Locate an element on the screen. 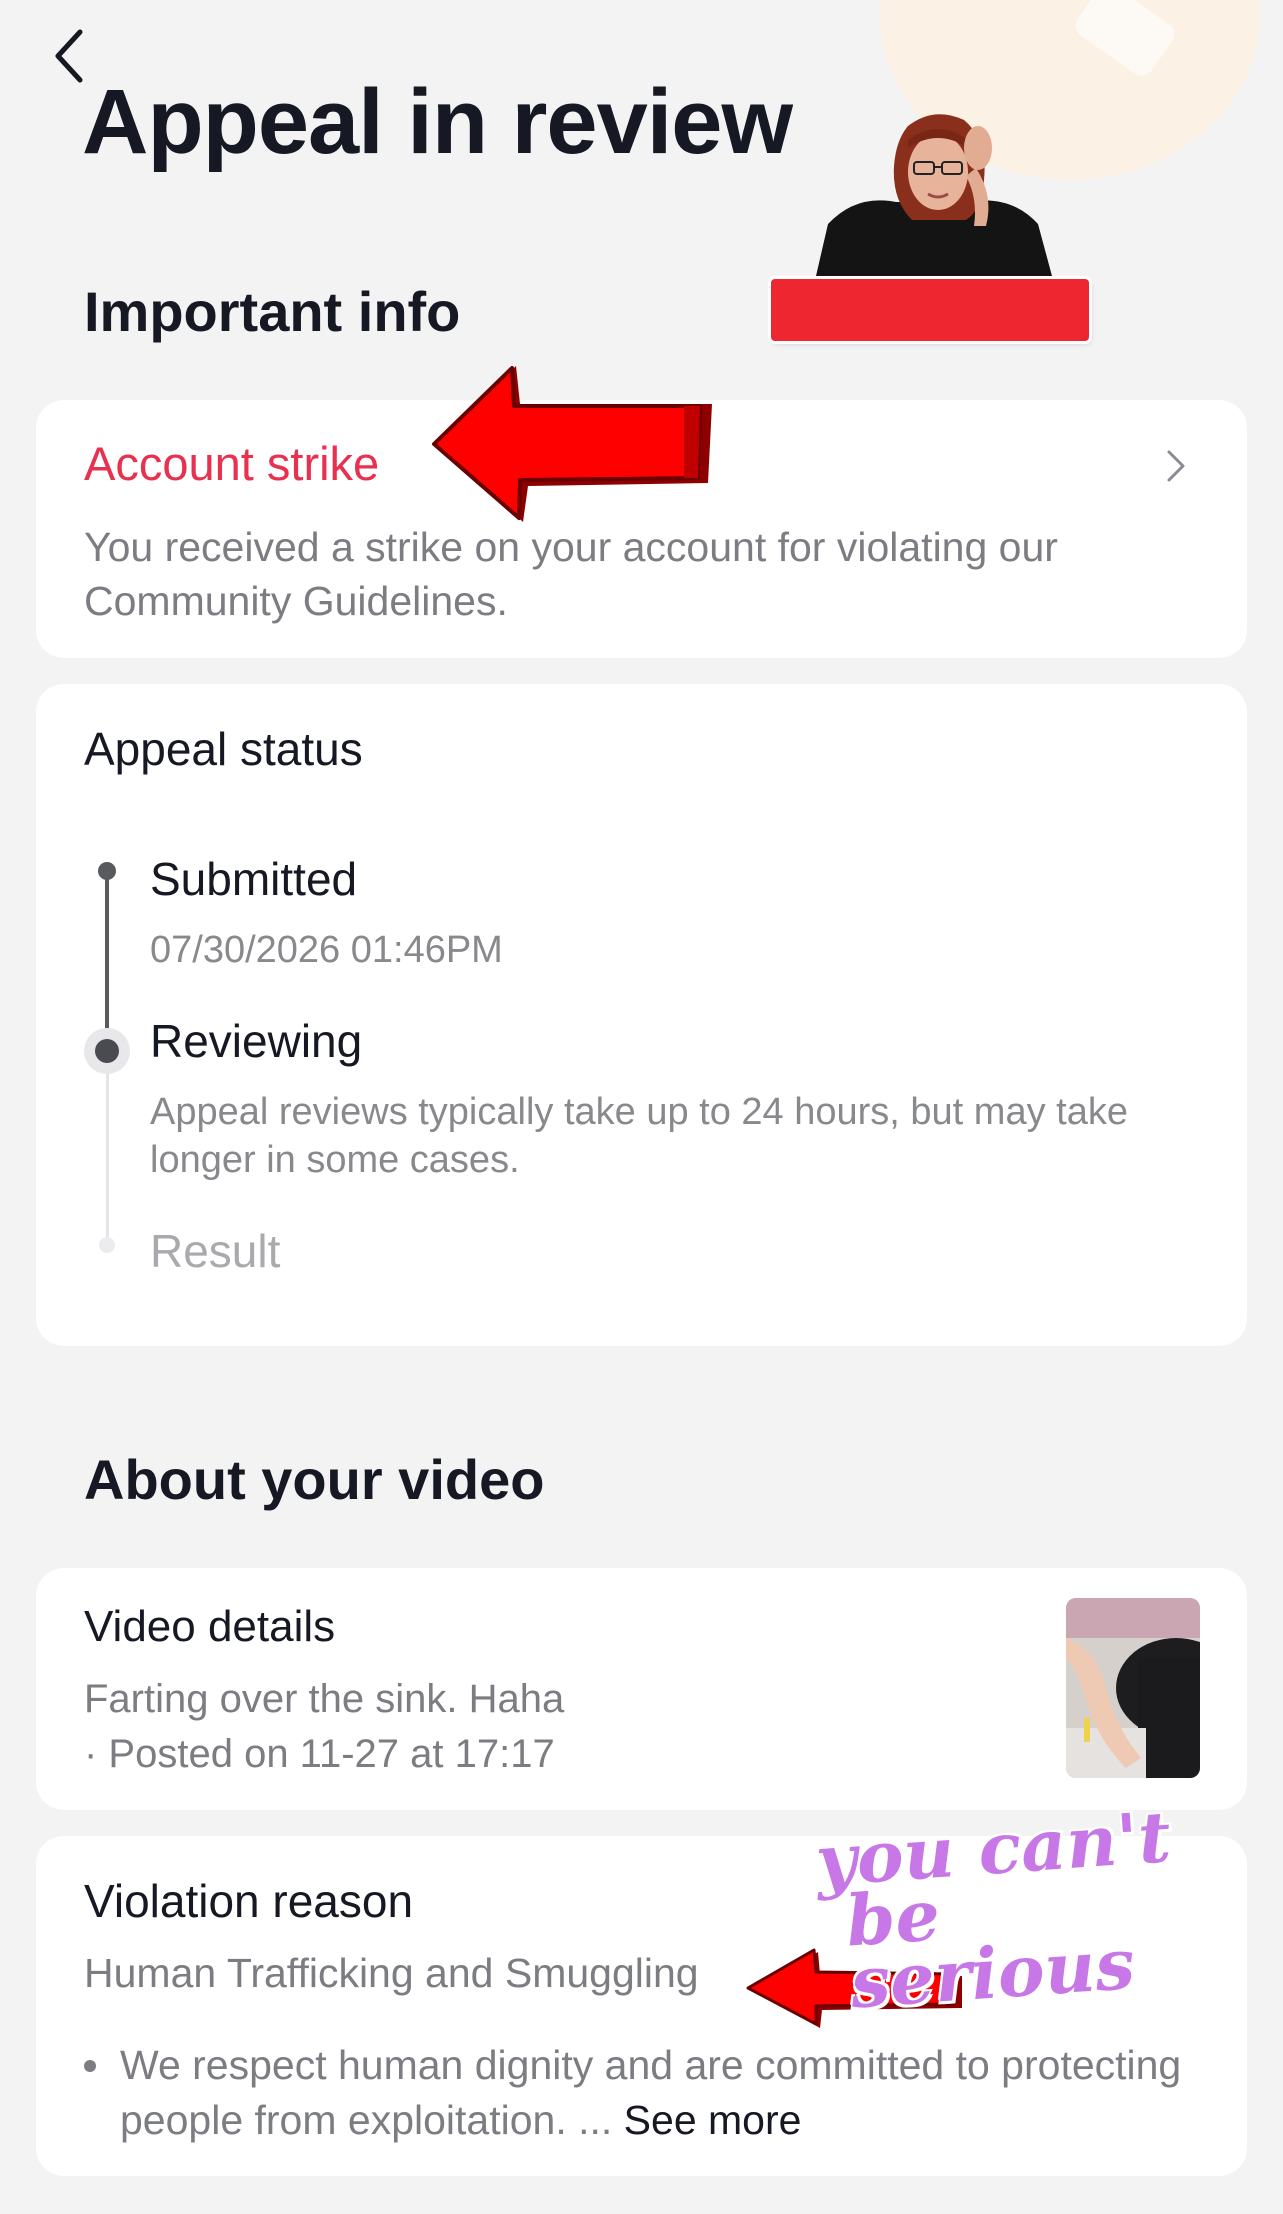 This screenshot has width=1283, height=2214. see-more-link: See more is located at coordinates (713, 2120).